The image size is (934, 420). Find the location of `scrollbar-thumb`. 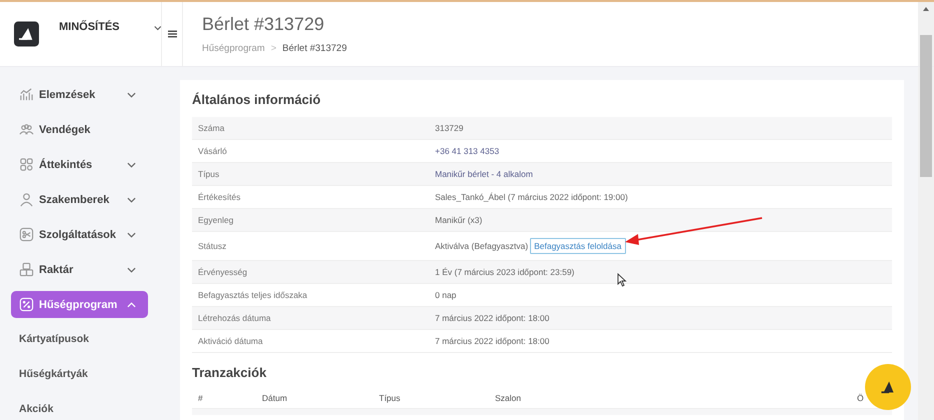

scrollbar-thumb is located at coordinates (926, 106).